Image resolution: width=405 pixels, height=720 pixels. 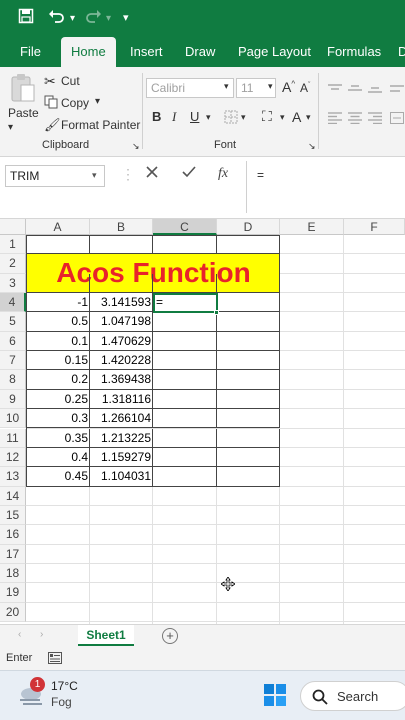 I want to click on fill-handle, so click(x=216, y=312).